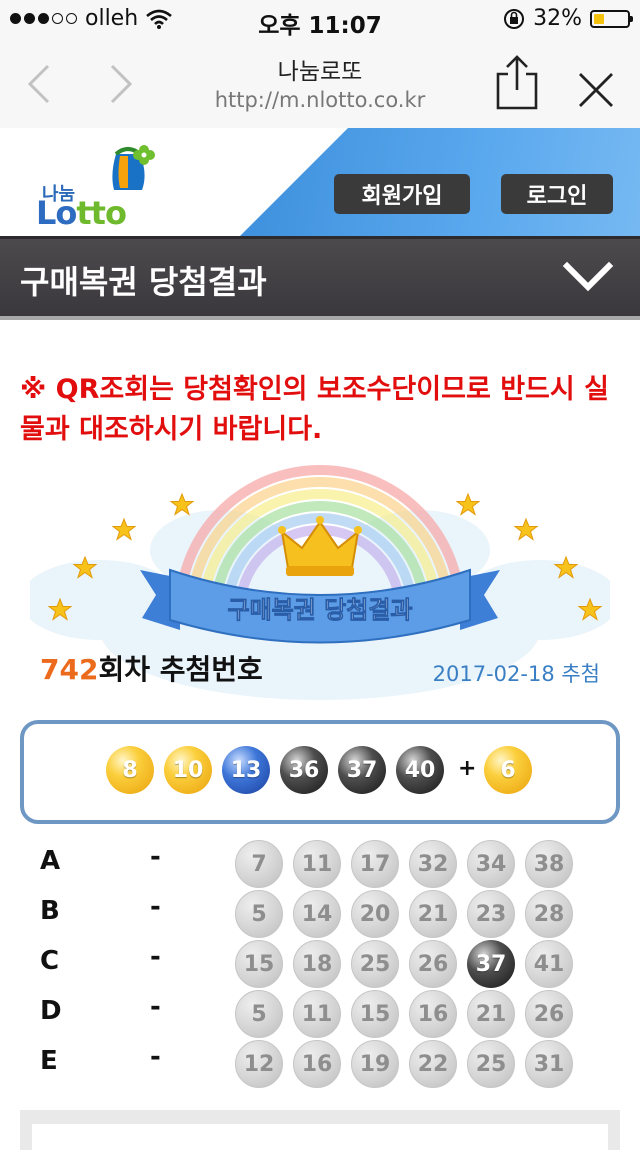 This screenshot has height=1164, width=640. What do you see at coordinates (549, 1064) in the screenshot?
I see `pick-number-ball: 31` at bounding box center [549, 1064].